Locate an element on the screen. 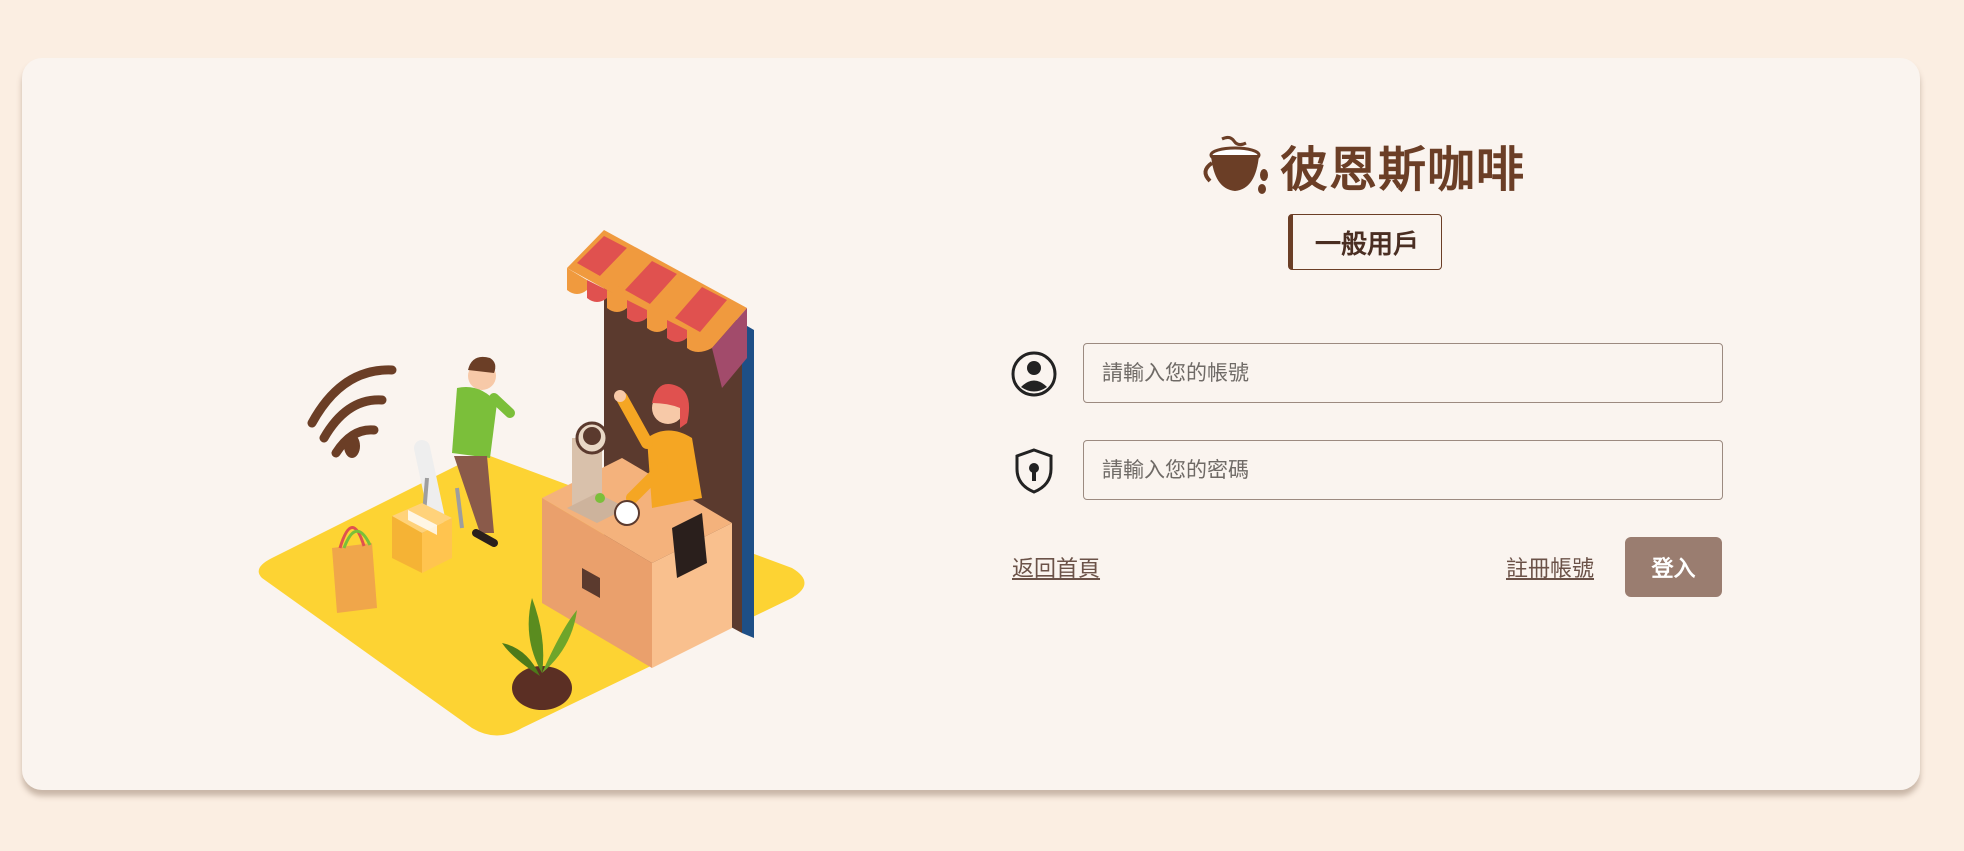 The image size is (1964, 851). account-input is located at coordinates (1403, 373).